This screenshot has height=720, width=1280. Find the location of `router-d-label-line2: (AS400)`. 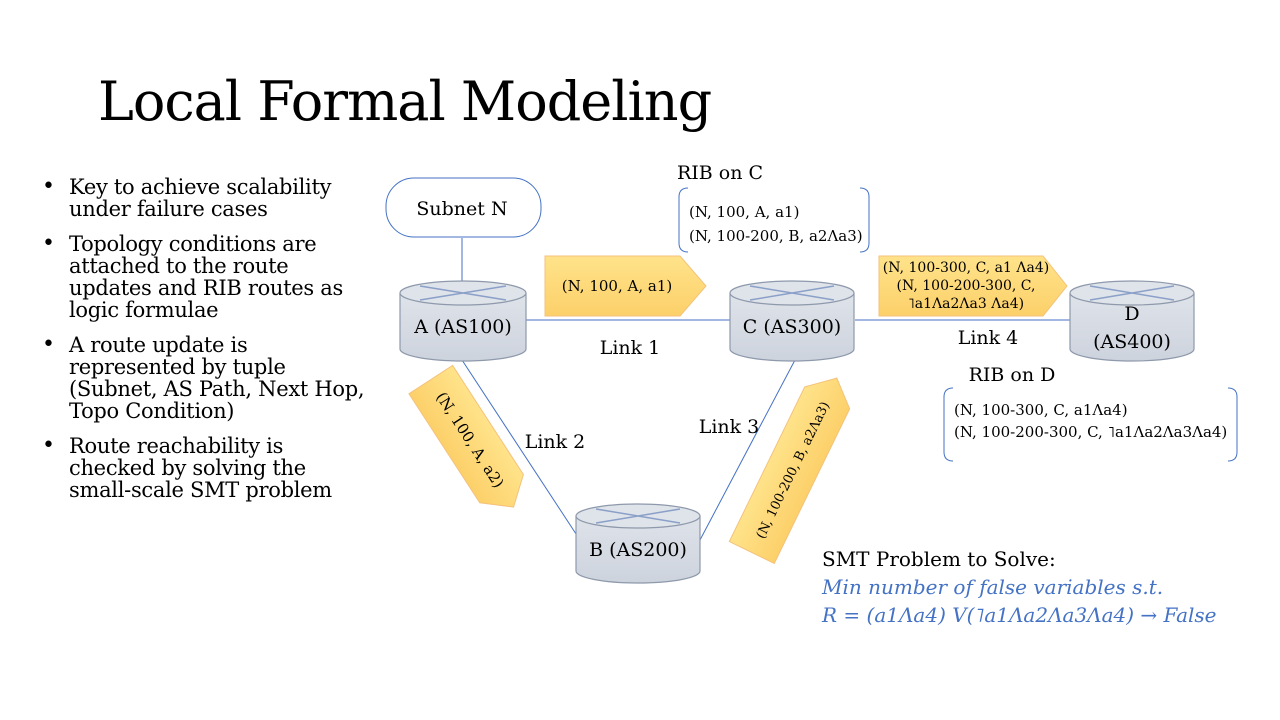

router-d-label-line2: (AS400) is located at coordinates (1132, 342).